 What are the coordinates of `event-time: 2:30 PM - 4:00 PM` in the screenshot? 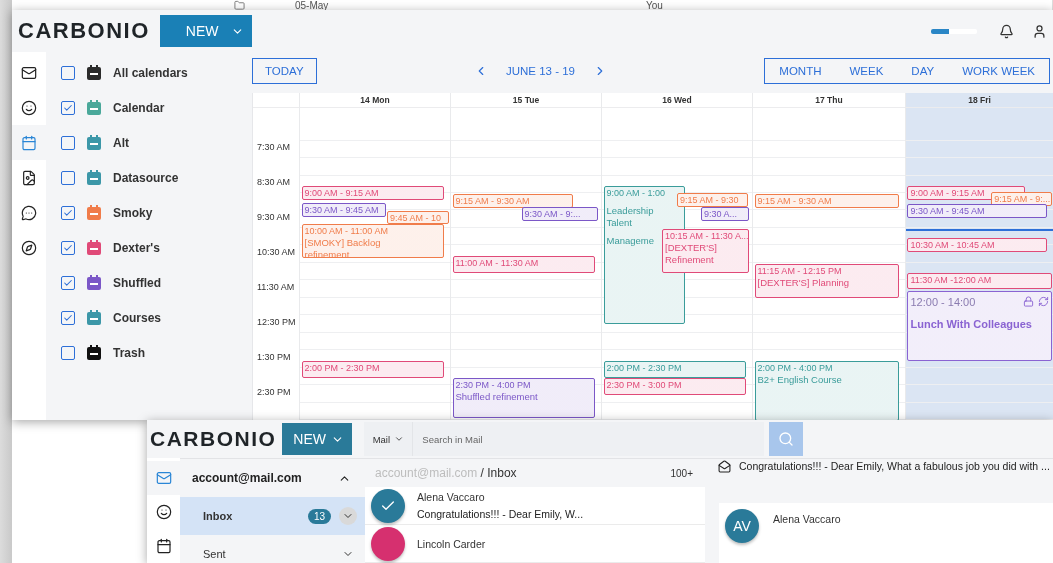 It's located at (493, 385).